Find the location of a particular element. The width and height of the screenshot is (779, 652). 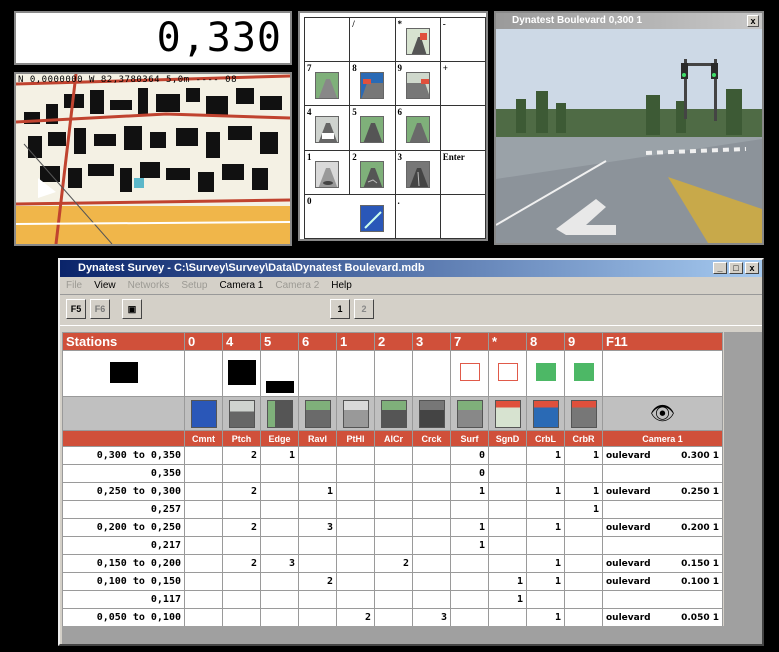

table-row: 0,150 to 0,200 2 3 2 1 oulevard 0.150 1 is located at coordinates (392, 563).